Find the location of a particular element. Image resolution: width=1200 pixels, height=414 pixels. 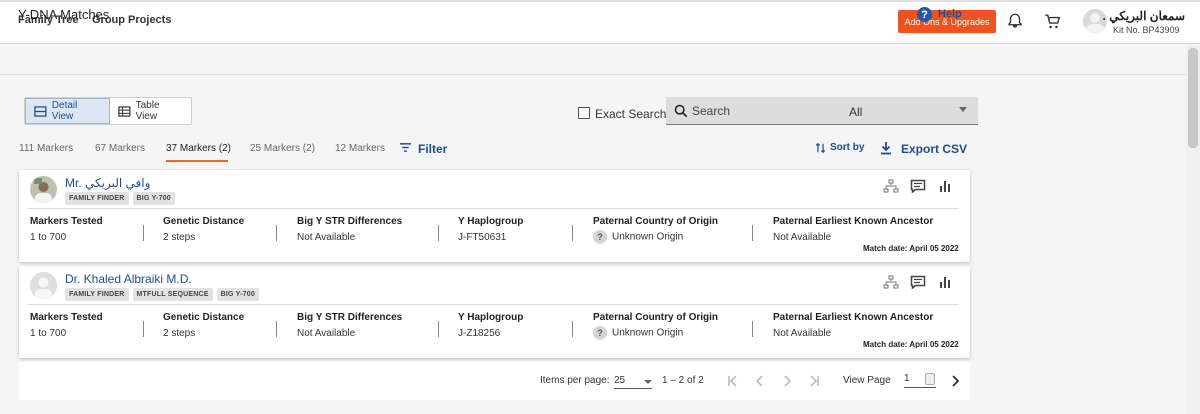

sort-by-button: Sort by is located at coordinates (847, 147).